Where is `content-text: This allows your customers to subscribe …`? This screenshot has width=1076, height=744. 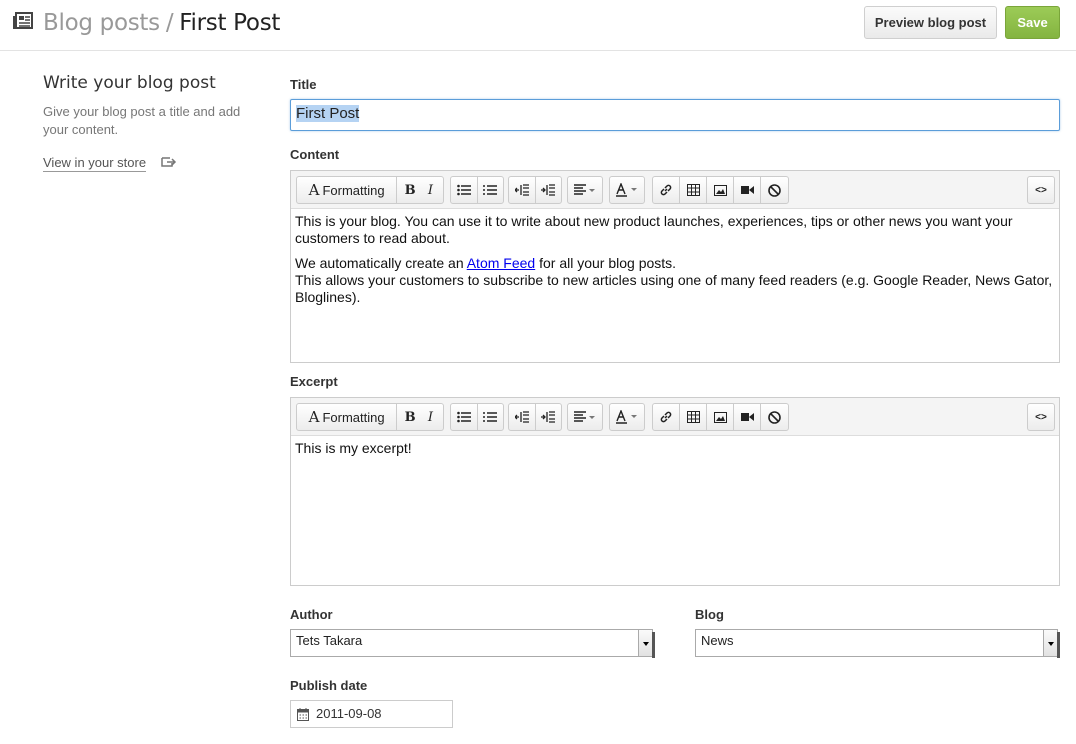
content-text: This allows your customers to subscribe … is located at coordinates (674, 288).